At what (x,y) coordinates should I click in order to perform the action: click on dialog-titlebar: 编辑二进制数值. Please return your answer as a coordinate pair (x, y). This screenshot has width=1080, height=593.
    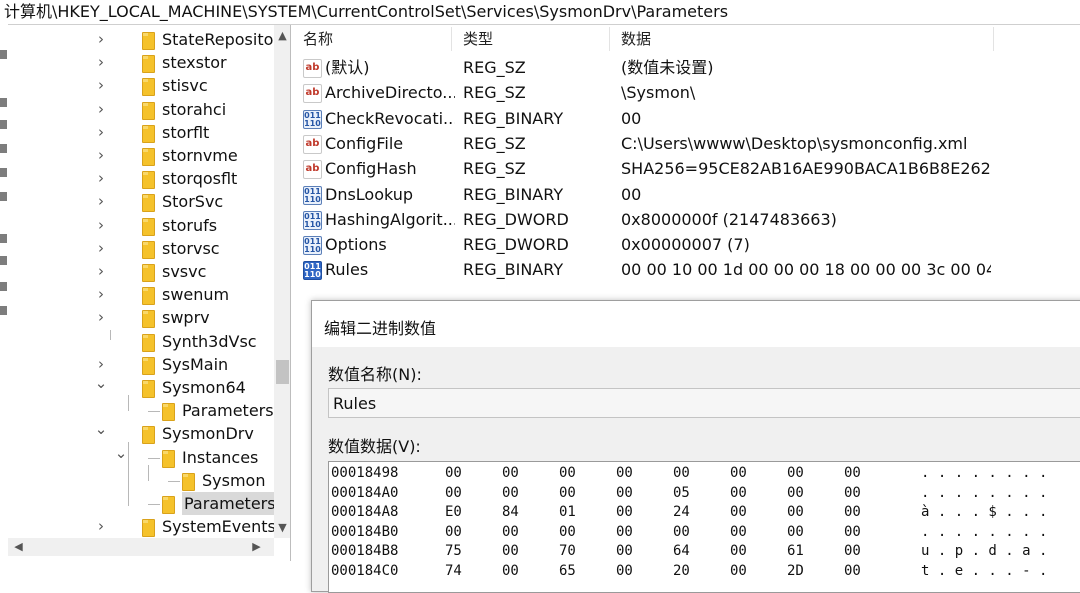
    Looking at the image, I should click on (696, 324).